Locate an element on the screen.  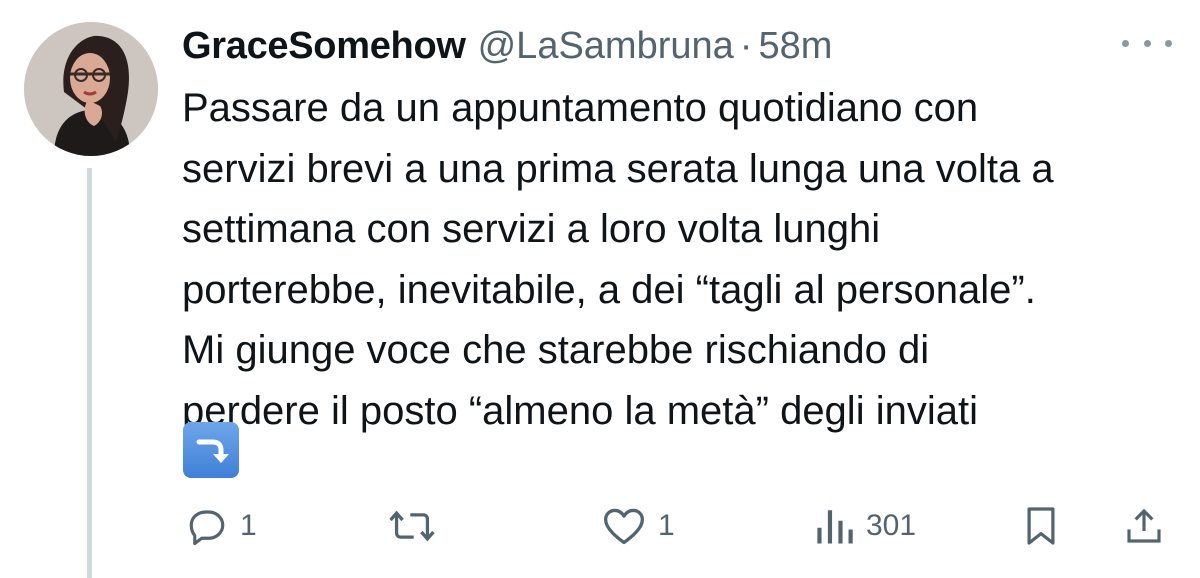
avatar is located at coordinates (91, 89).